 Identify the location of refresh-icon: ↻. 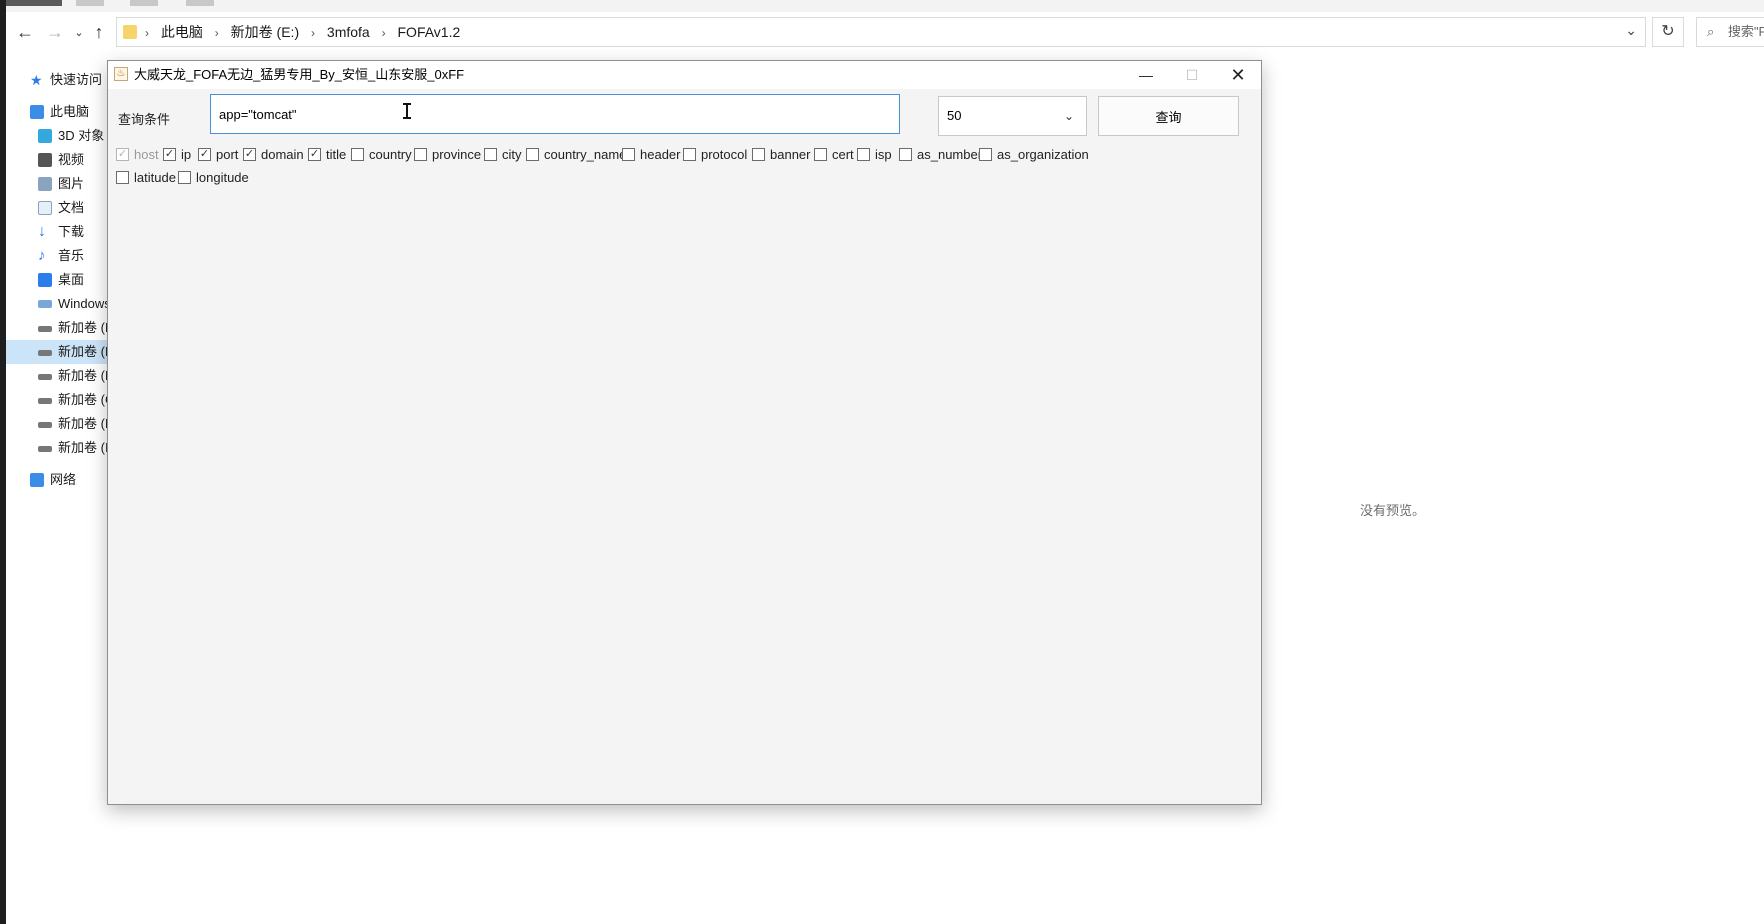
(1668, 32).